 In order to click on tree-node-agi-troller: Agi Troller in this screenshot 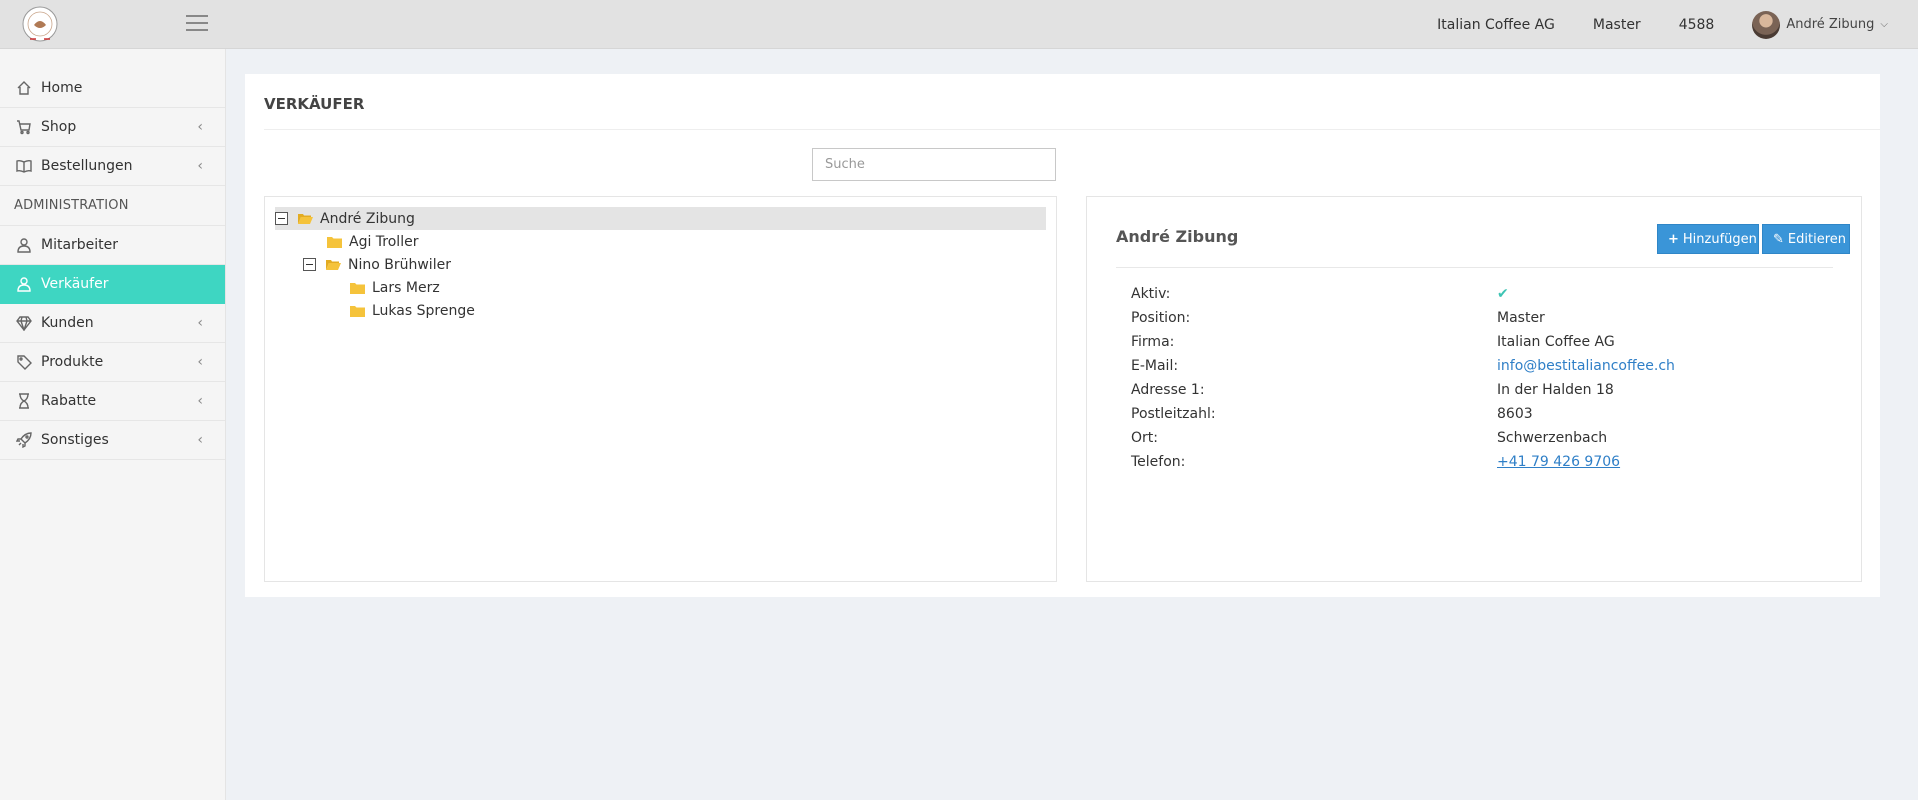, I will do `click(372, 241)`.